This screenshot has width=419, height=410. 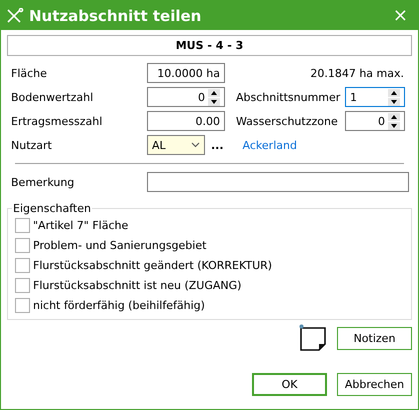 What do you see at coordinates (32, 145) in the screenshot?
I see `field-label: Nutzart` at bounding box center [32, 145].